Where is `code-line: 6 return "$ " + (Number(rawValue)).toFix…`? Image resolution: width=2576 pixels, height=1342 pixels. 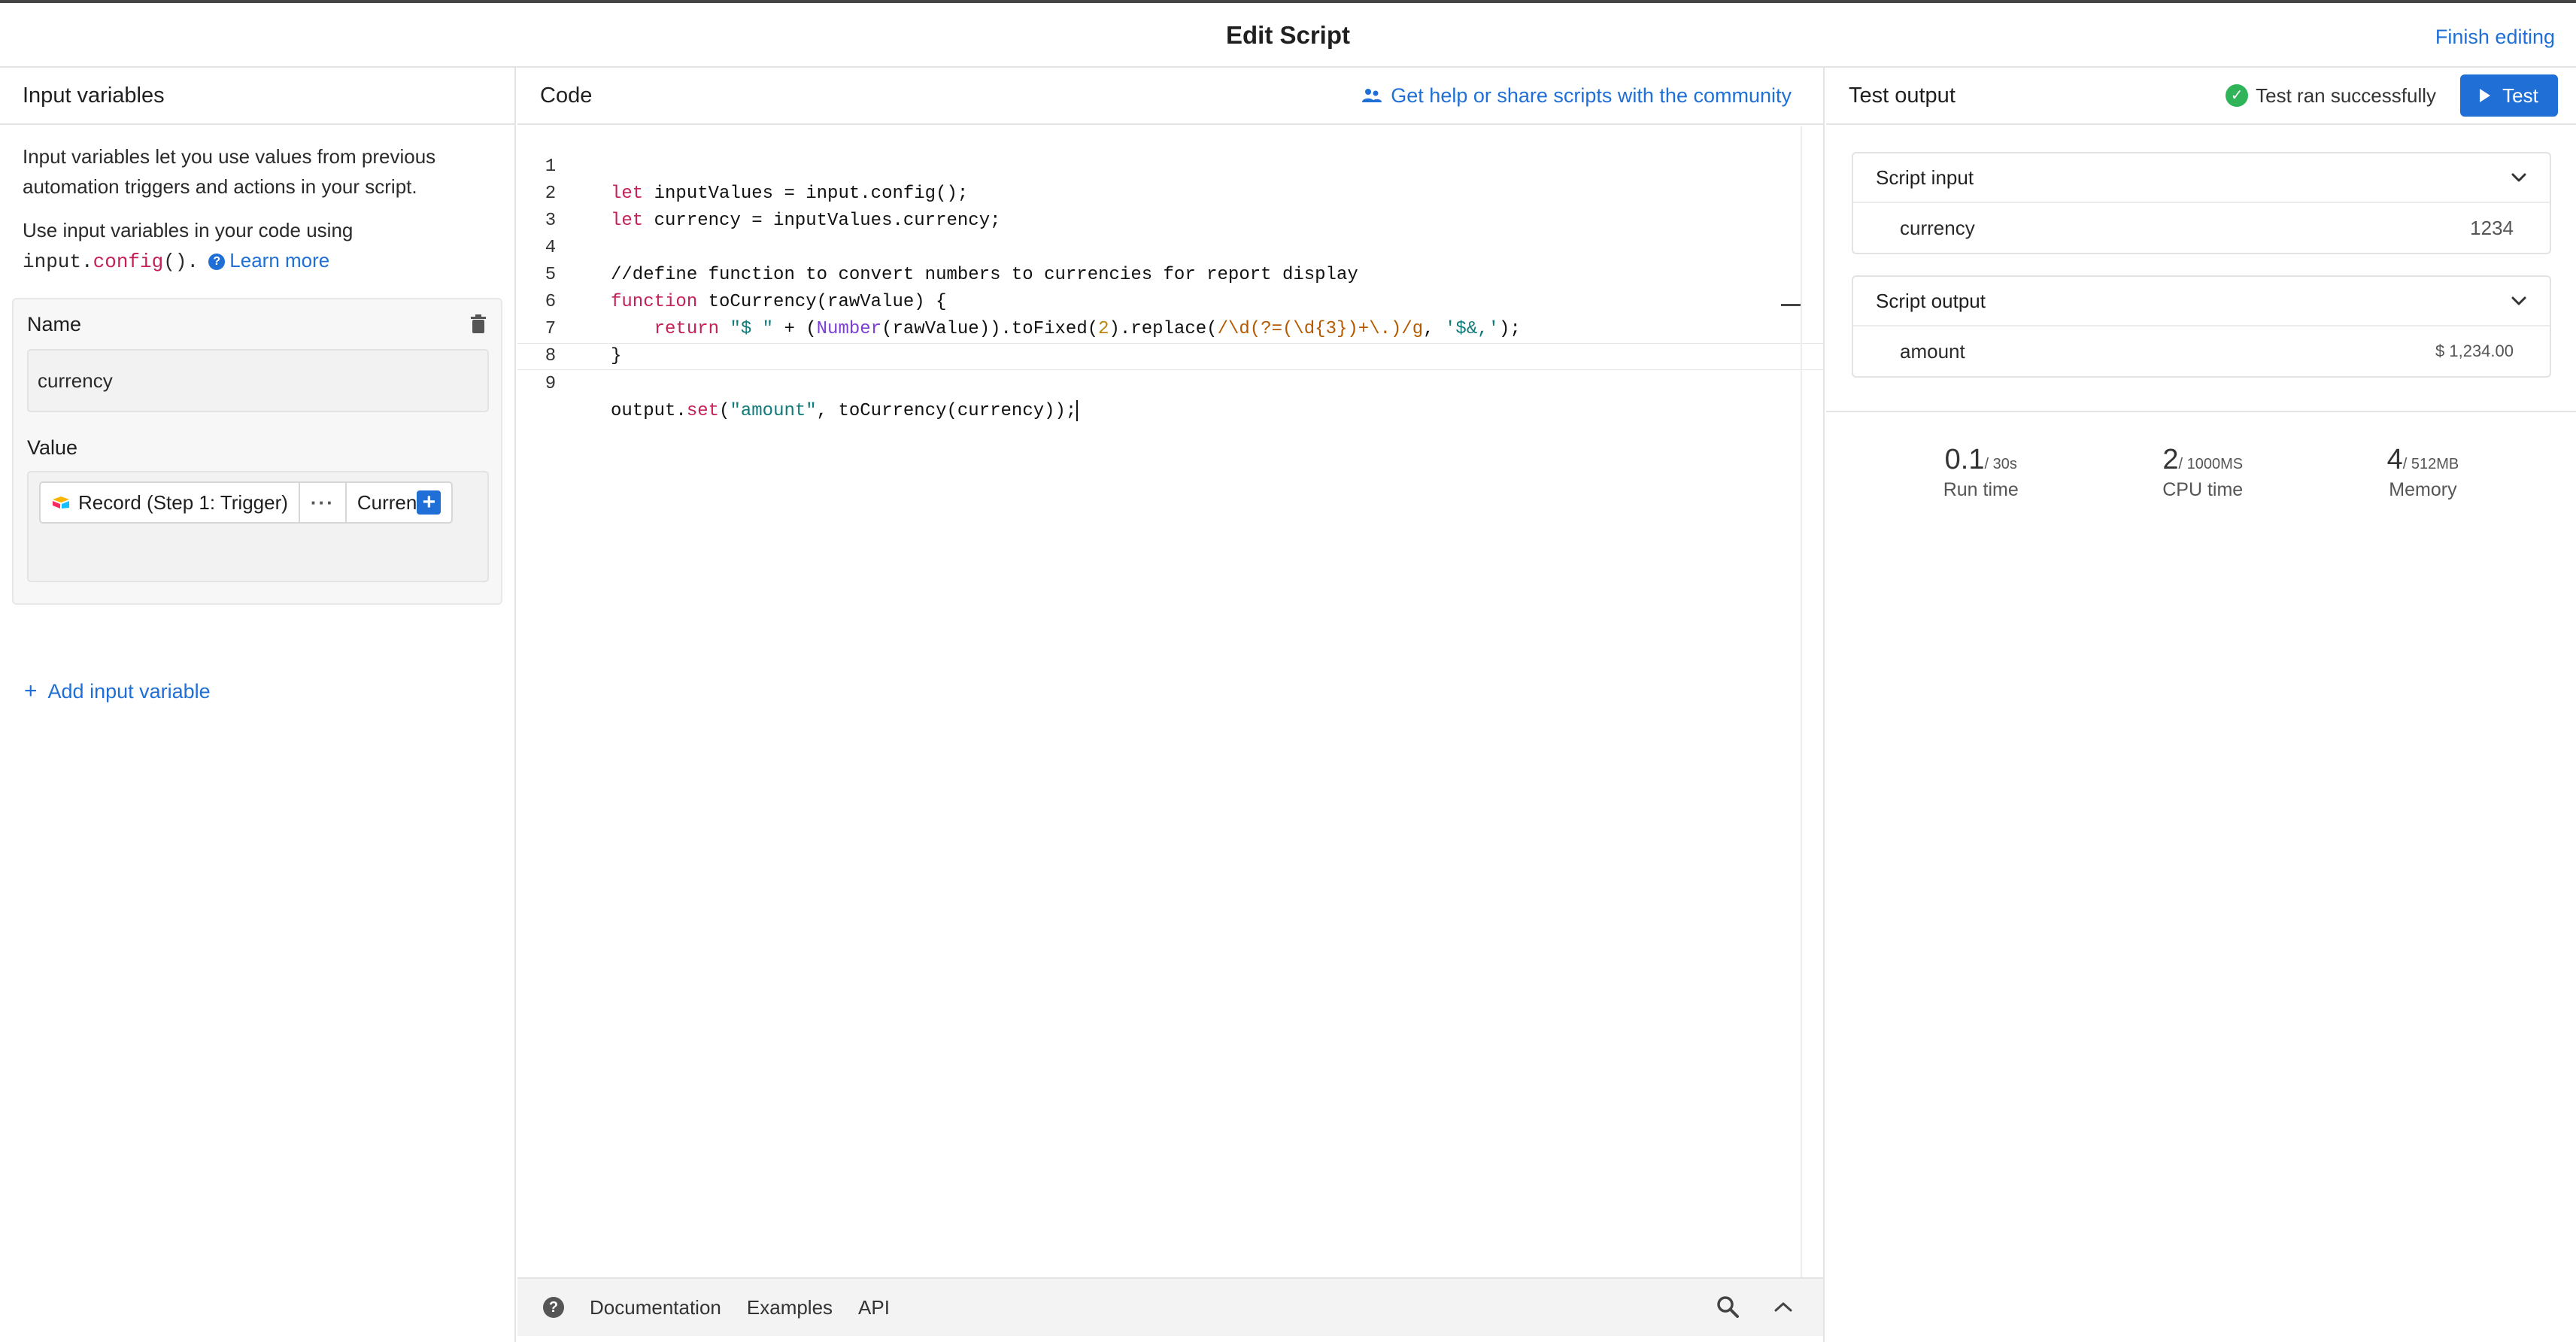 code-line: 6 return "$ " + (Number(rawValue)).toFix… is located at coordinates (1170, 300).